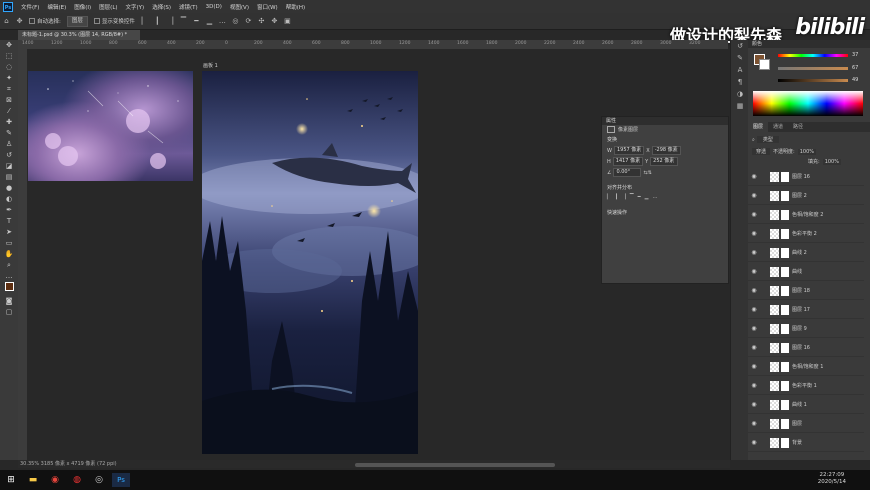 The width and height of the screenshot is (870, 490). I want to click on menu-file: 文件(F), so click(30, 7).